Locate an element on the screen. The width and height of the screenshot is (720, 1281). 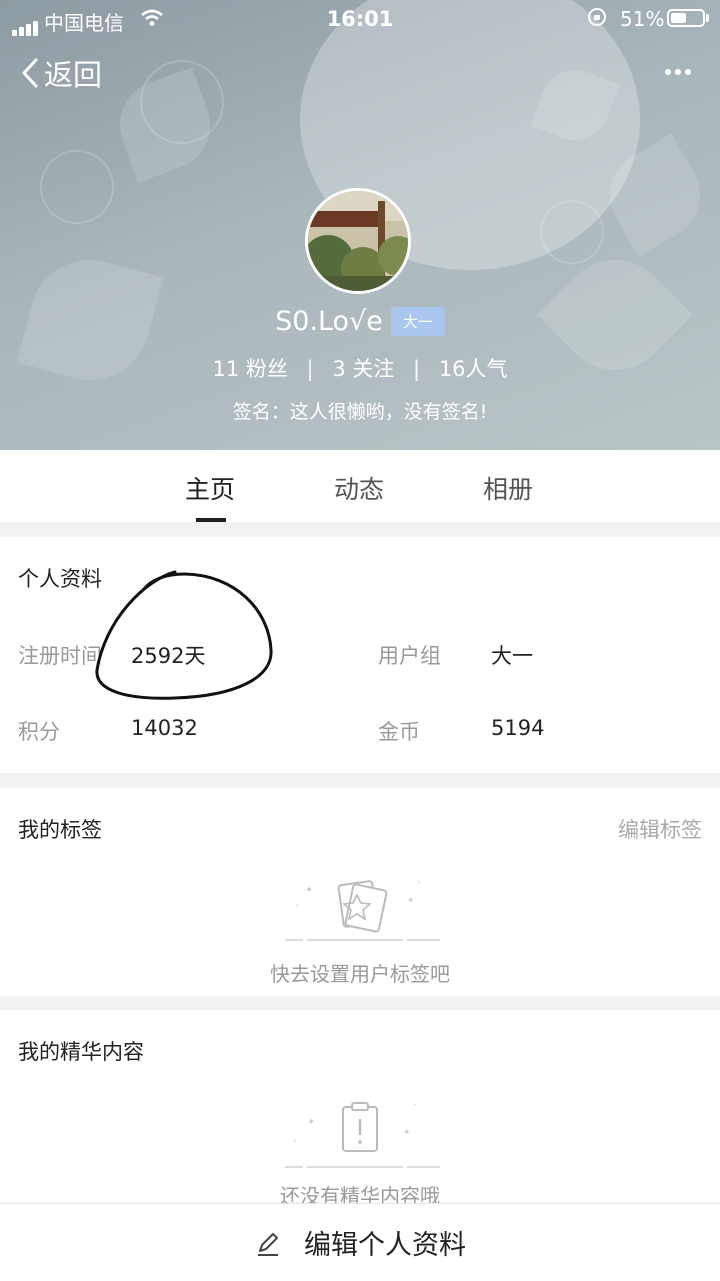
tab-bar: 主页 动态 相册 is located at coordinates (360, 486).